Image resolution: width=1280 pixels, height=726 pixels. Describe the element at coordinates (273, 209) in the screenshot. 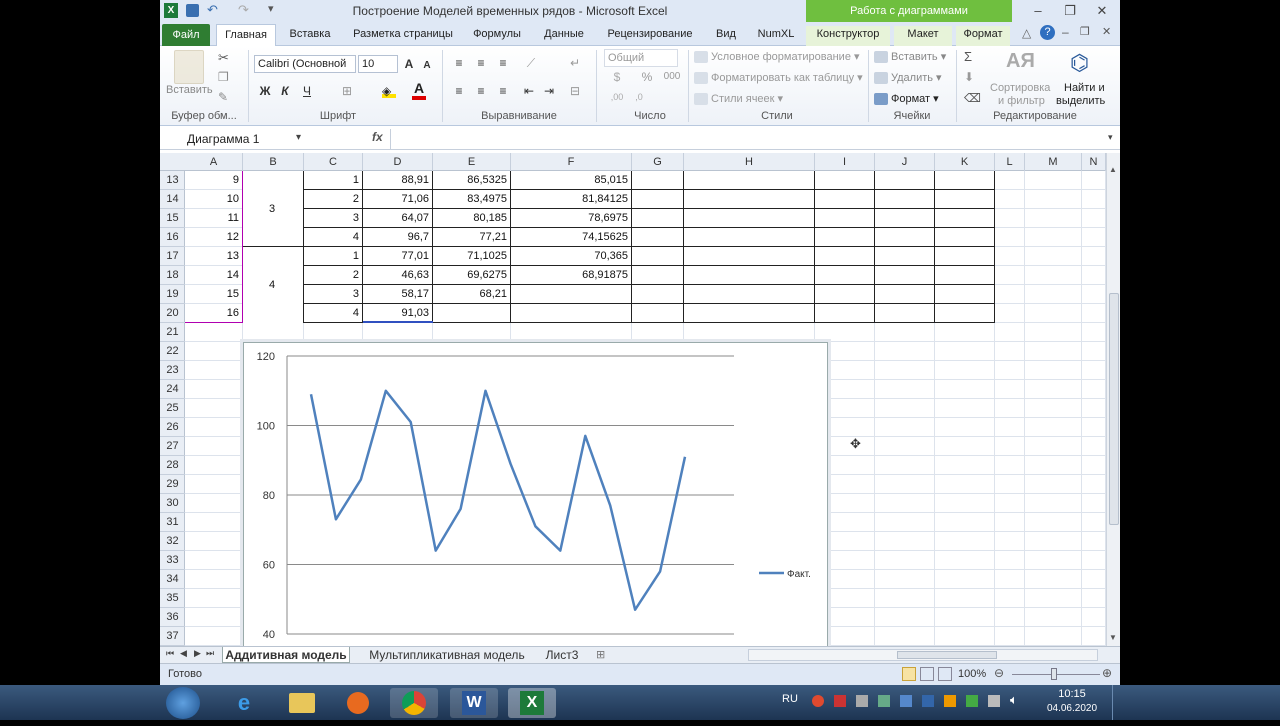

I see `merged-cell: 3` at that location.